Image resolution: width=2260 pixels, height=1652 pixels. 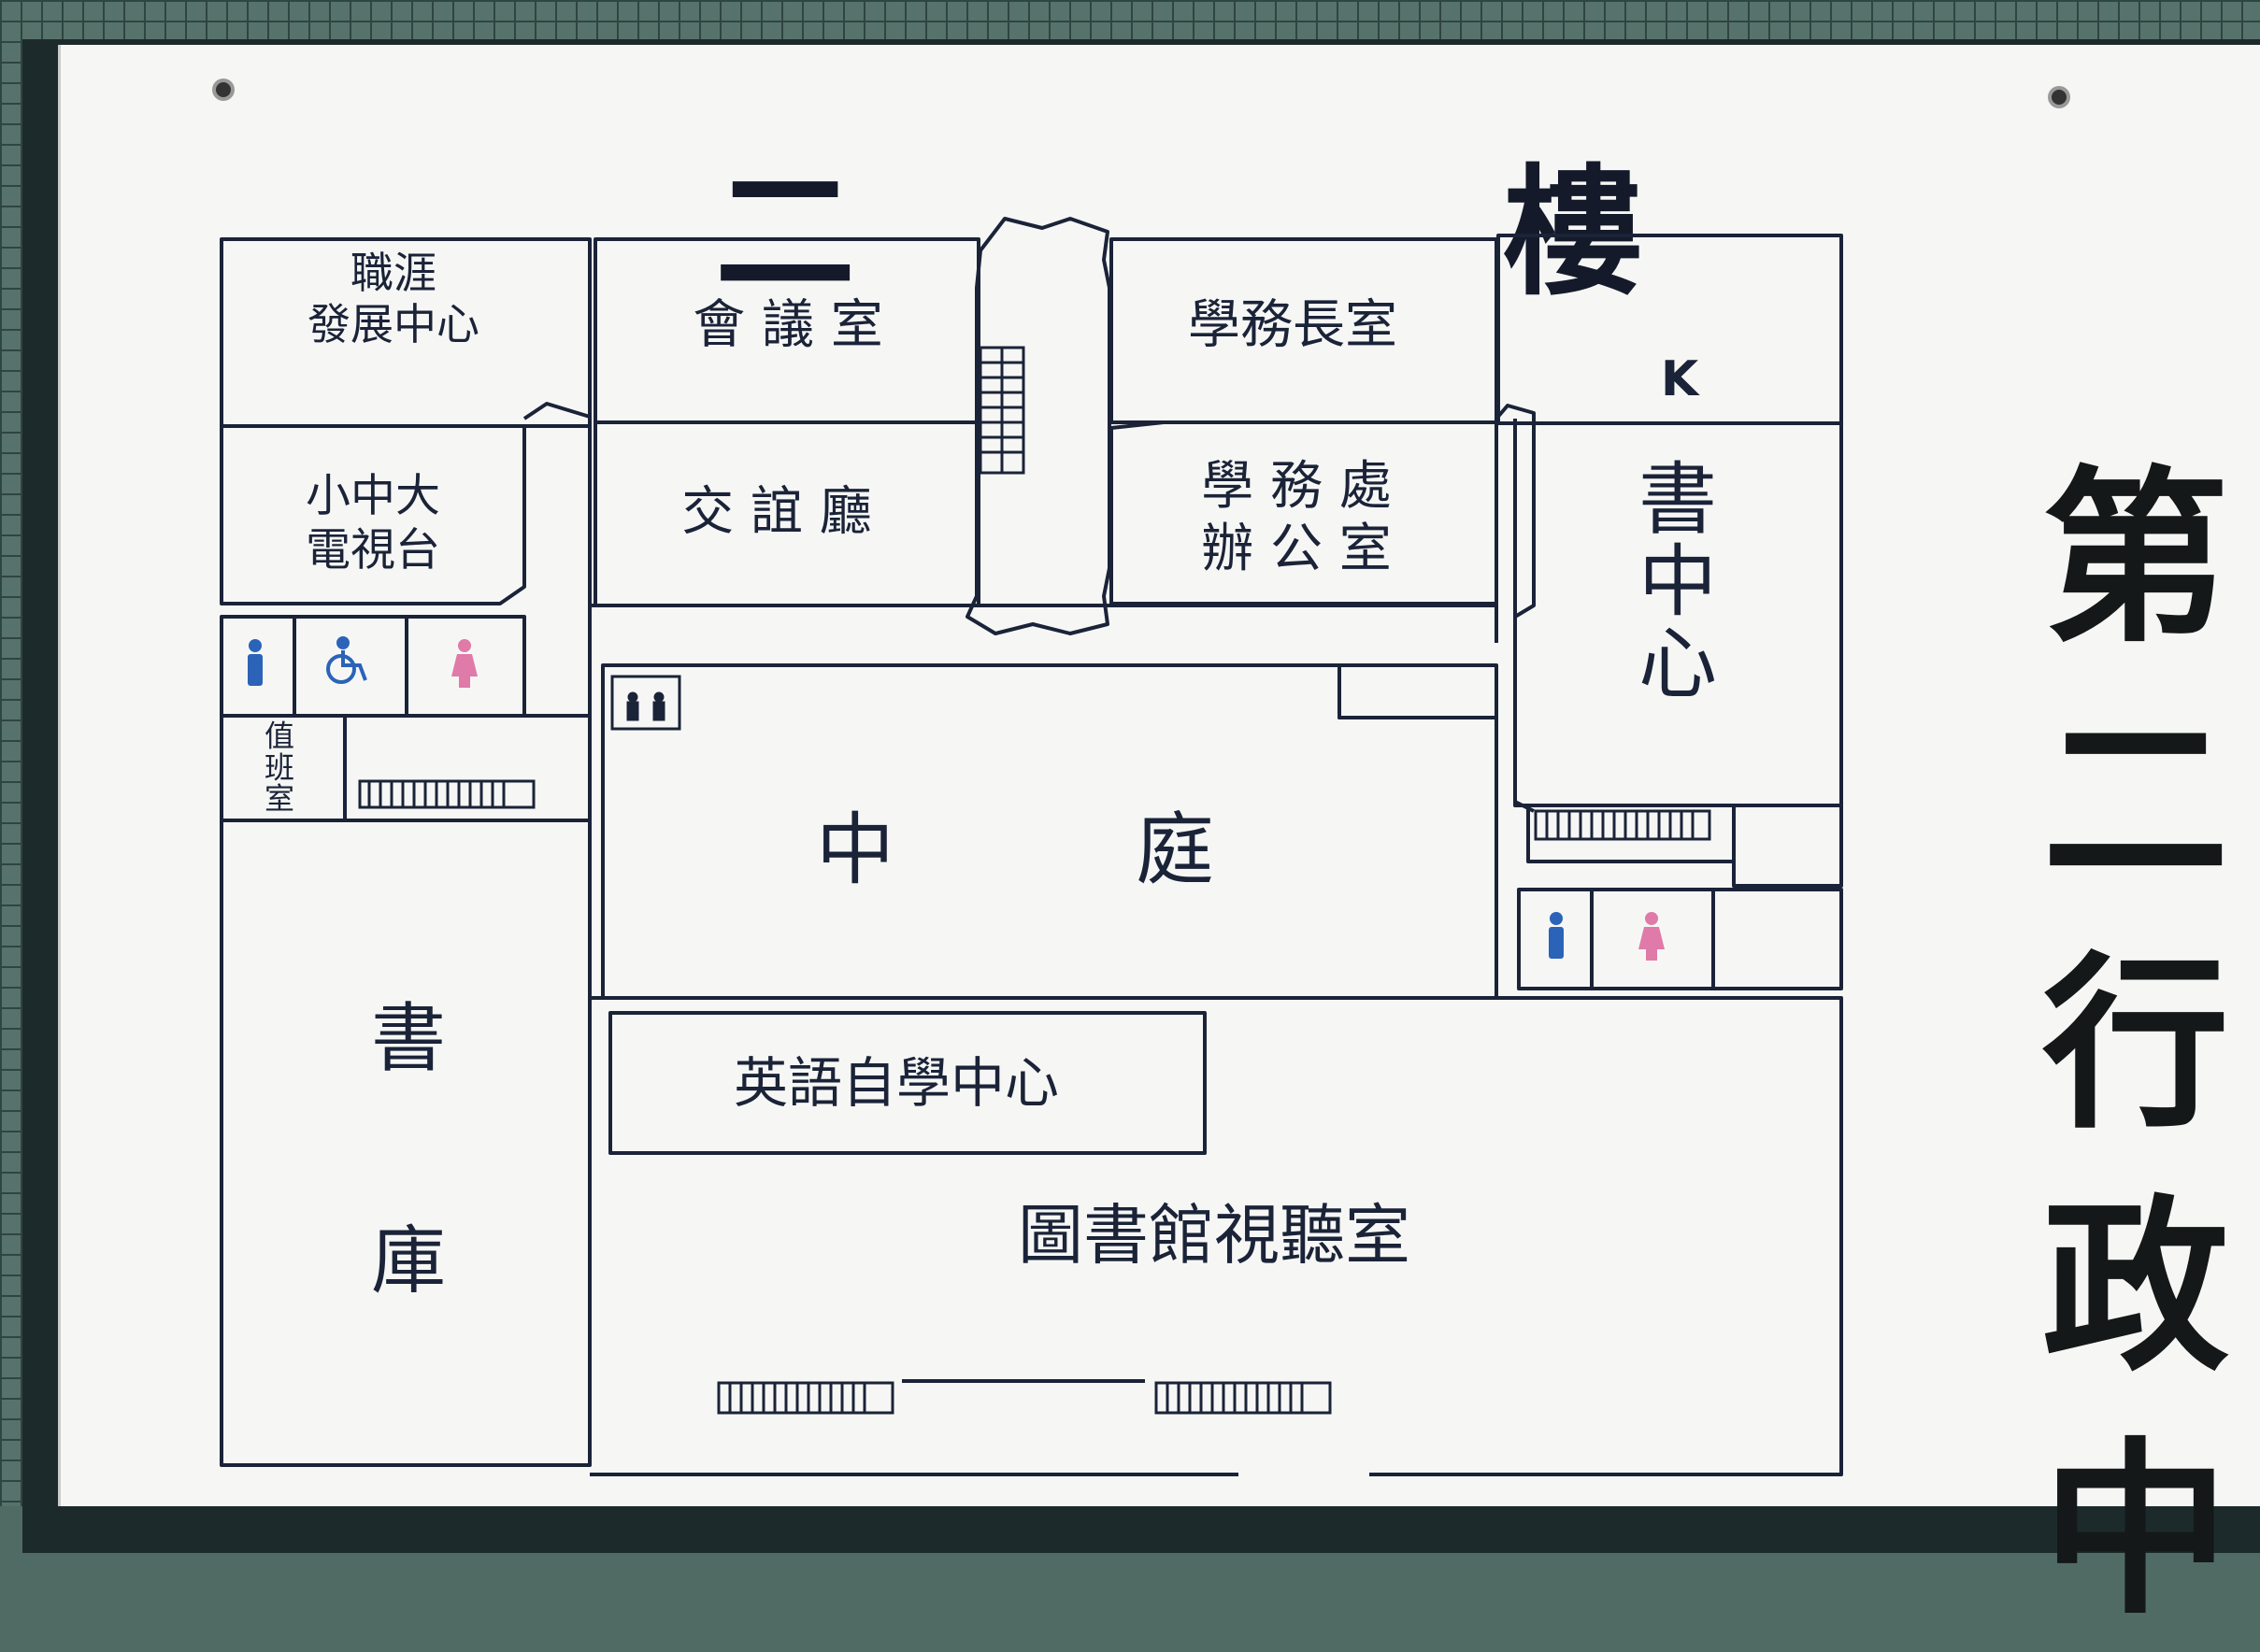 What do you see at coordinates (1038, 426) in the screenshot?
I see `stair-corridor` at bounding box center [1038, 426].